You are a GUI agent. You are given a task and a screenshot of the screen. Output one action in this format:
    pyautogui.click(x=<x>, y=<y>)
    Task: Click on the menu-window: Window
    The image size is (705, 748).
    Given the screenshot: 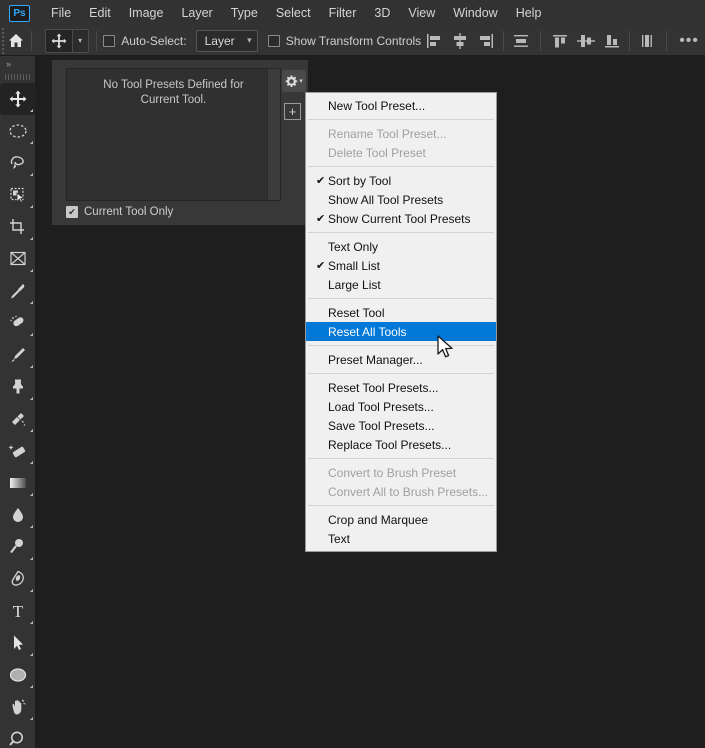 What is the action you would take?
    pyautogui.click(x=475, y=13)
    